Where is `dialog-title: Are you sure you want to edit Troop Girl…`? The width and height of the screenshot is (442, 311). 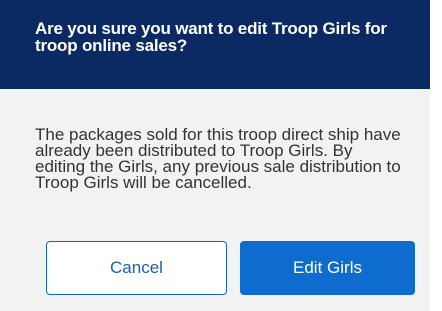 dialog-title: Are you sure you want to edit Troop Girl… is located at coordinates (211, 37).